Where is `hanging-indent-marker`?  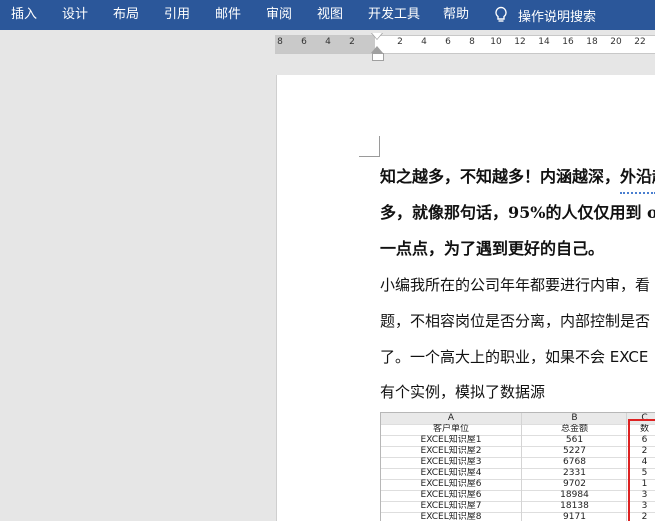 hanging-indent-marker is located at coordinates (377, 49).